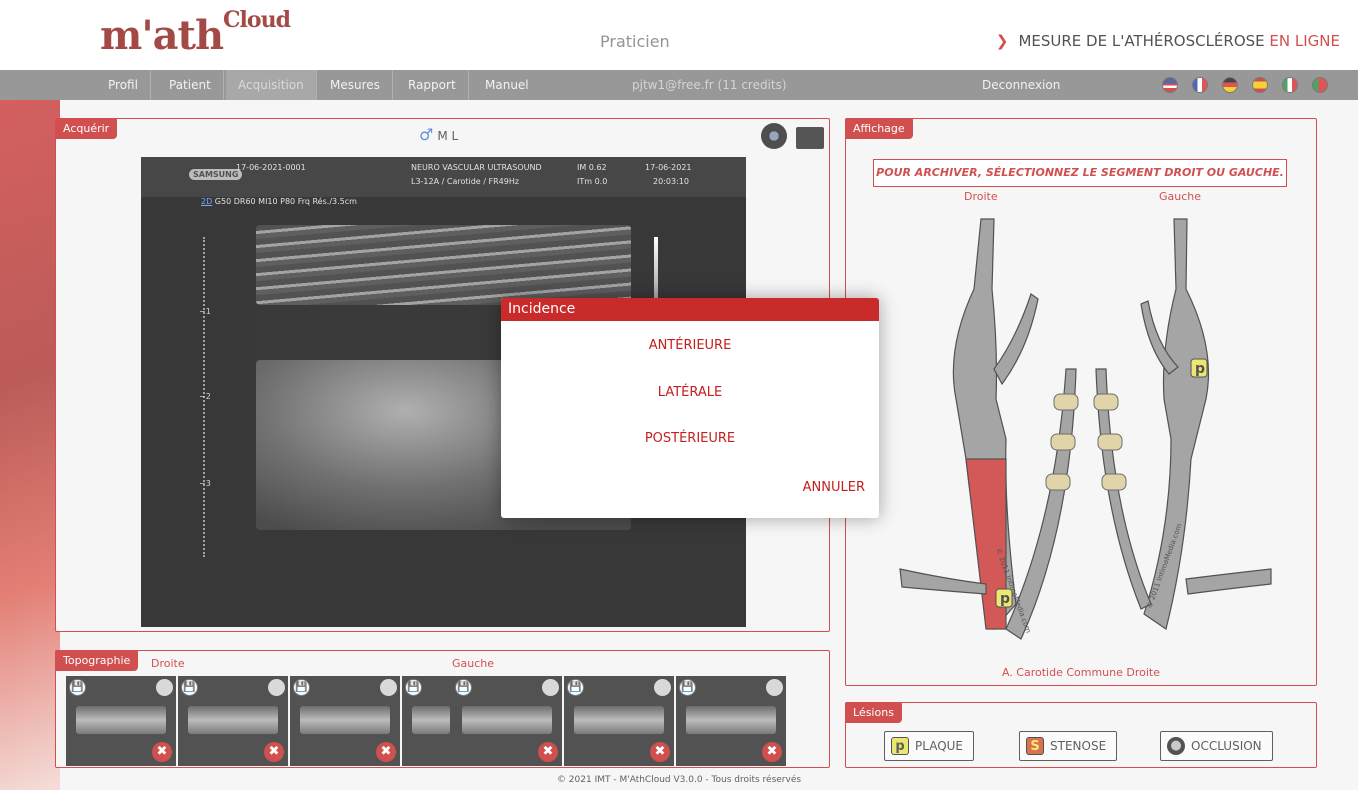 Image resolution: width=1358 pixels, height=790 pixels. What do you see at coordinates (1226, 746) in the screenshot?
I see `occlusion-label: OCCLUSION` at bounding box center [1226, 746].